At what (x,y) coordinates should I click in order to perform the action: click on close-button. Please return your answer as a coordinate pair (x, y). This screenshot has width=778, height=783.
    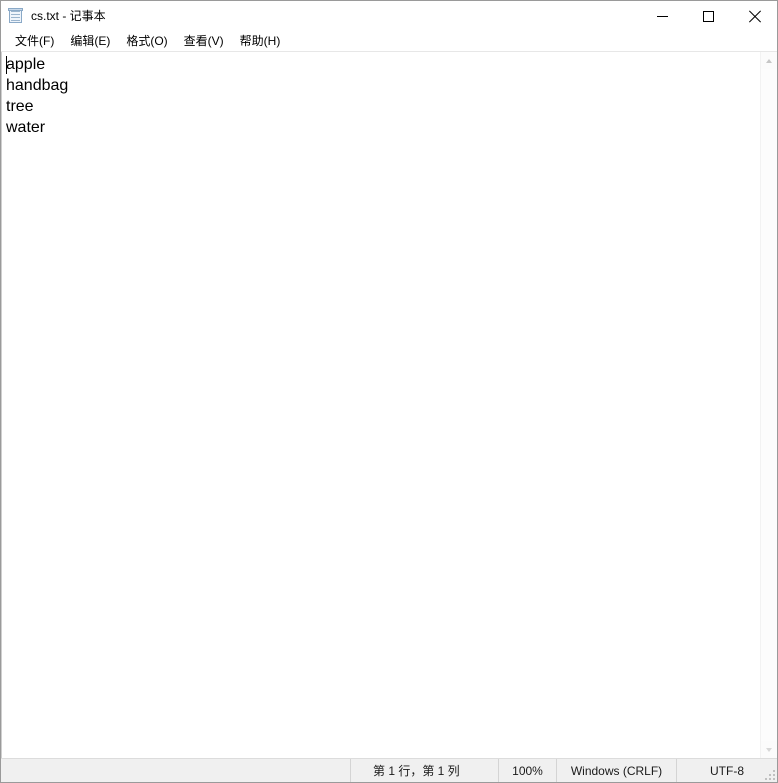
    Looking at the image, I should click on (754, 16).